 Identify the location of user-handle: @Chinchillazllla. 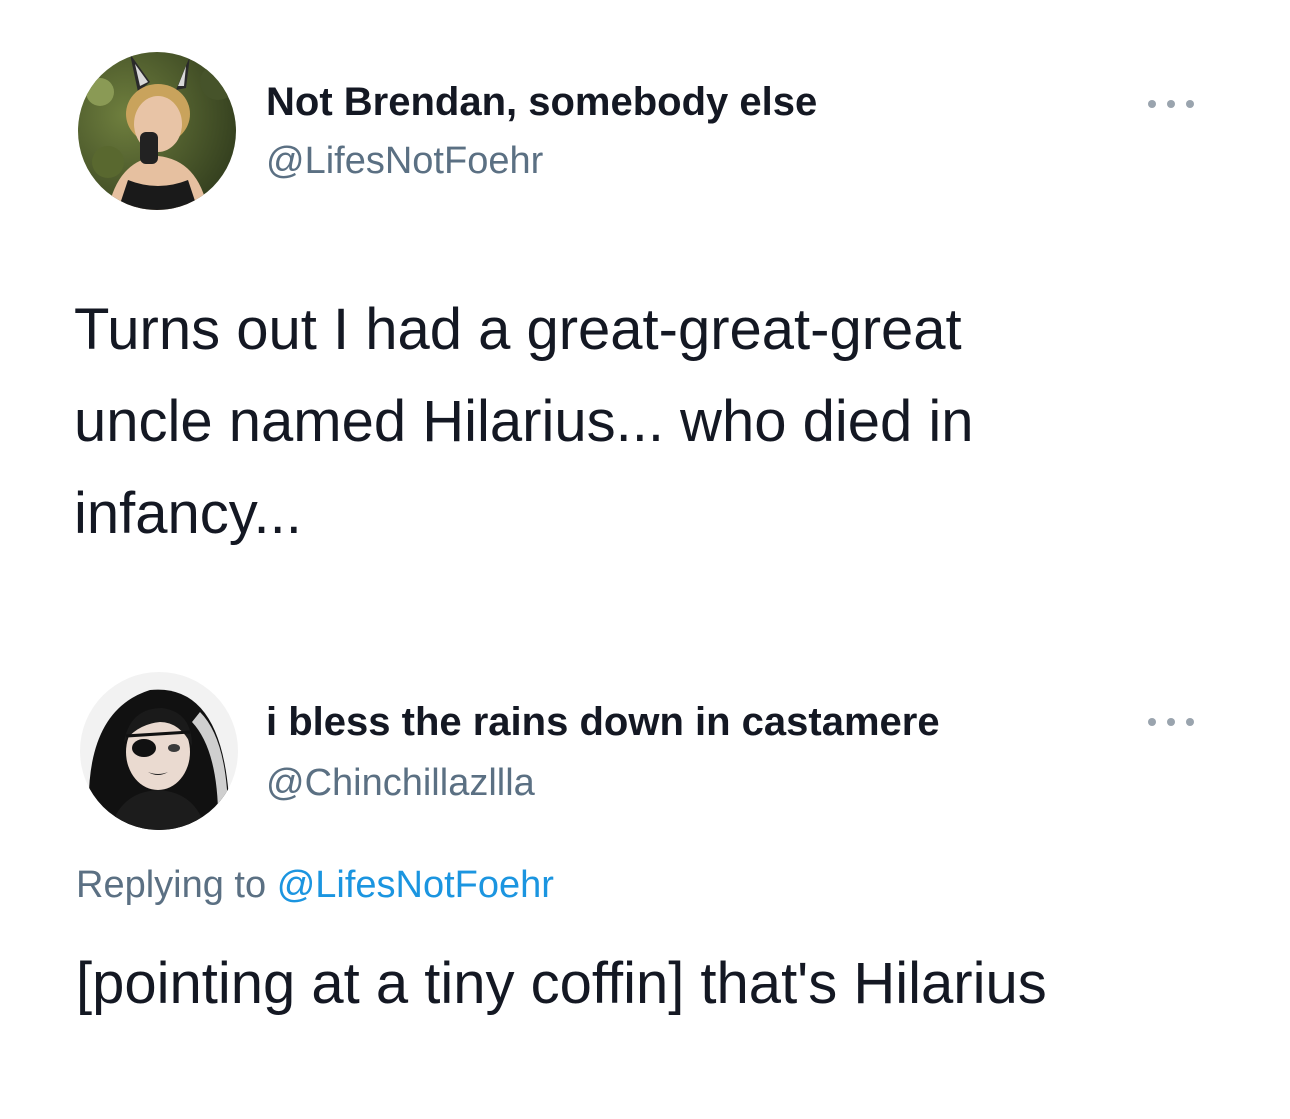
(400, 783).